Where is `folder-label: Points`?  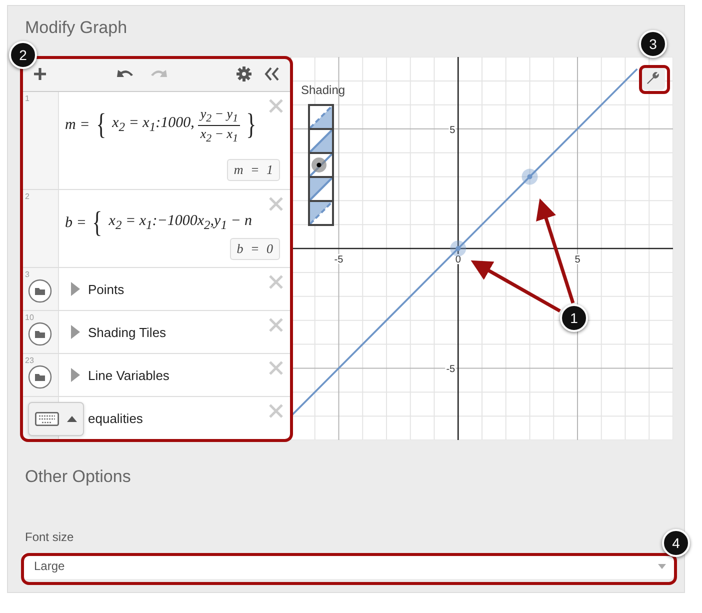
folder-label: Points is located at coordinates (106, 289).